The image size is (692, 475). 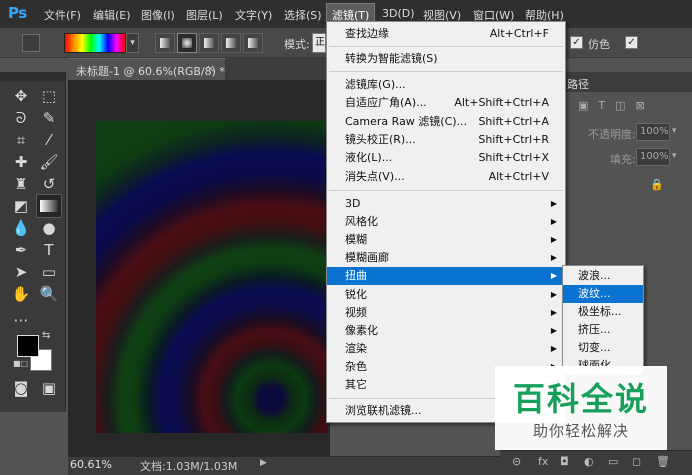 What do you see at coordinates (49, 294) in the screenshot?
I see `zoom-tool-icon: 🔍` at bounding box center [49, 294].